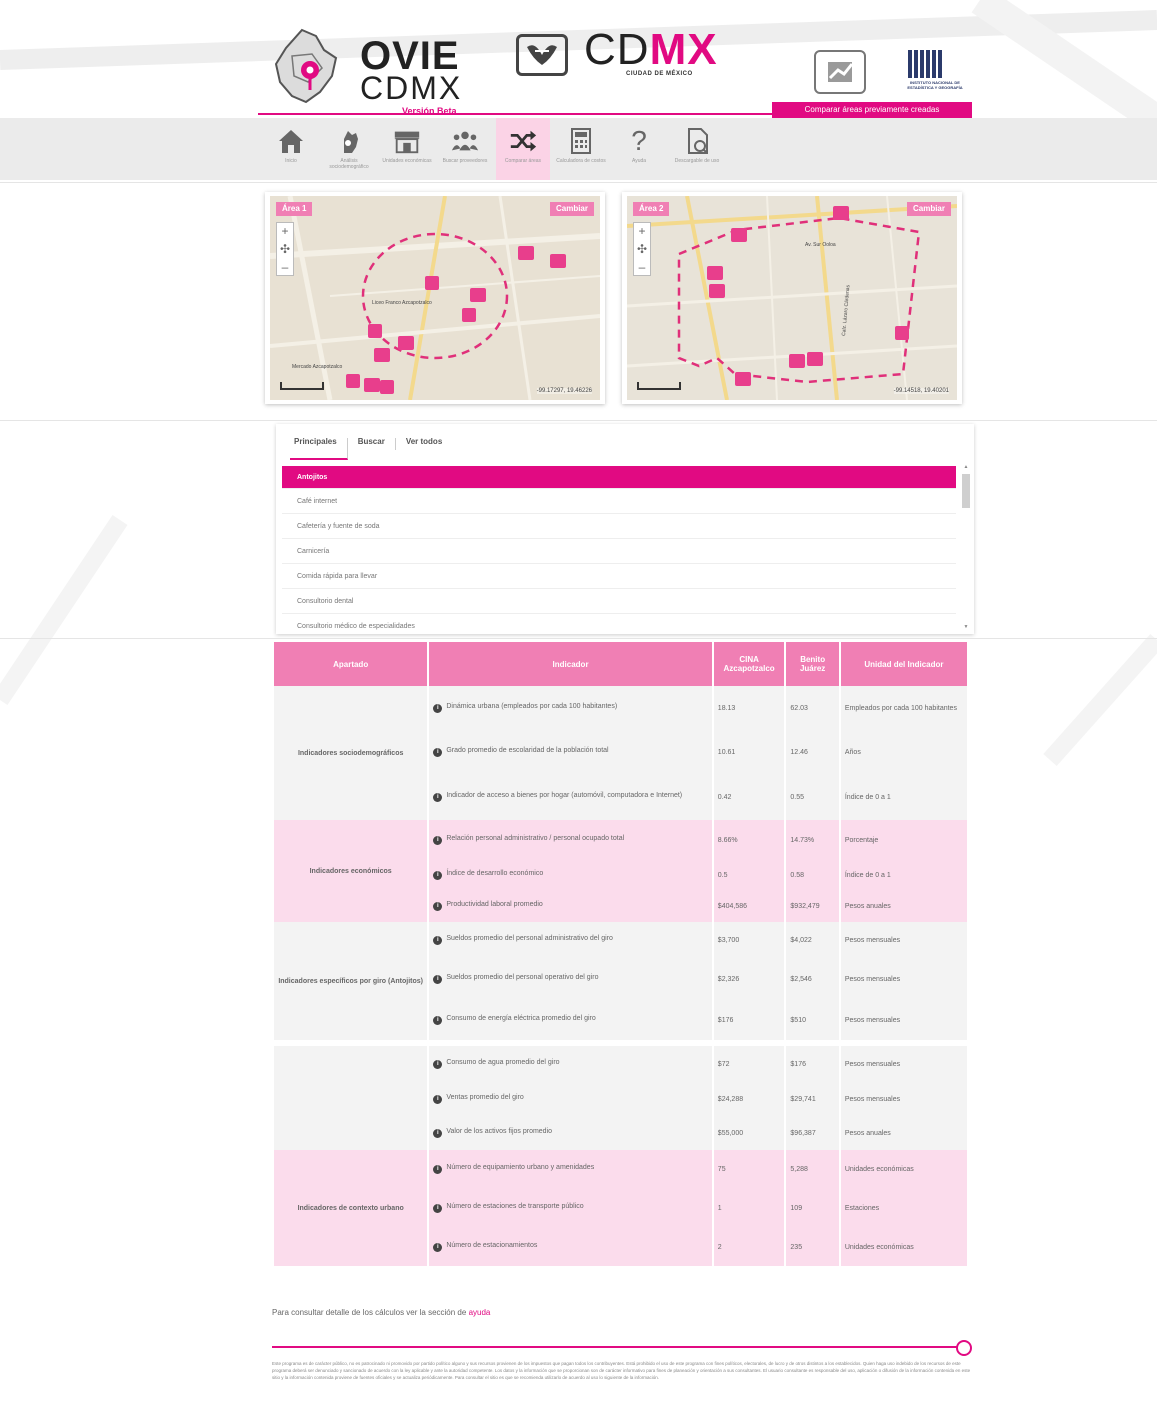 This screenshot has width=1157, height=1411. I want to click on cdmx-subtitle: CIUDAD DE MÉXICO, so click(659, 74).